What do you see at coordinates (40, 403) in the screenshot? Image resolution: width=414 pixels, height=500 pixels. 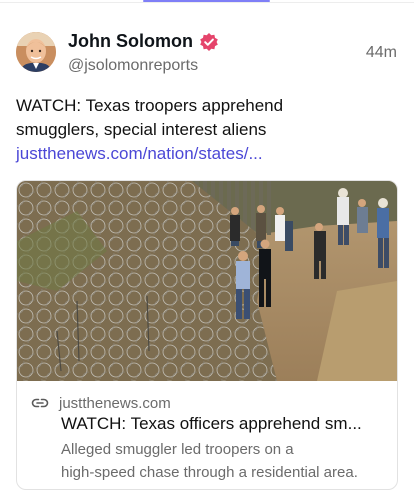 I see `link-icon` at bounding box center [40, 403].